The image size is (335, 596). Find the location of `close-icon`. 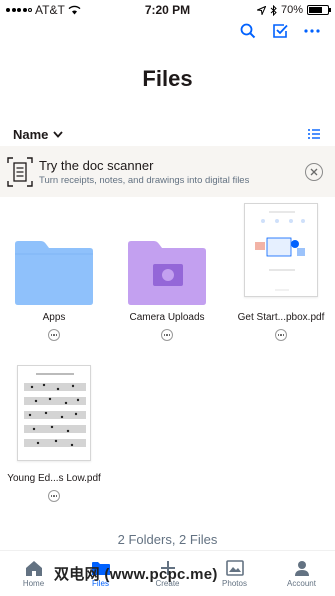

close-icon is located at coordinates (314, 171).